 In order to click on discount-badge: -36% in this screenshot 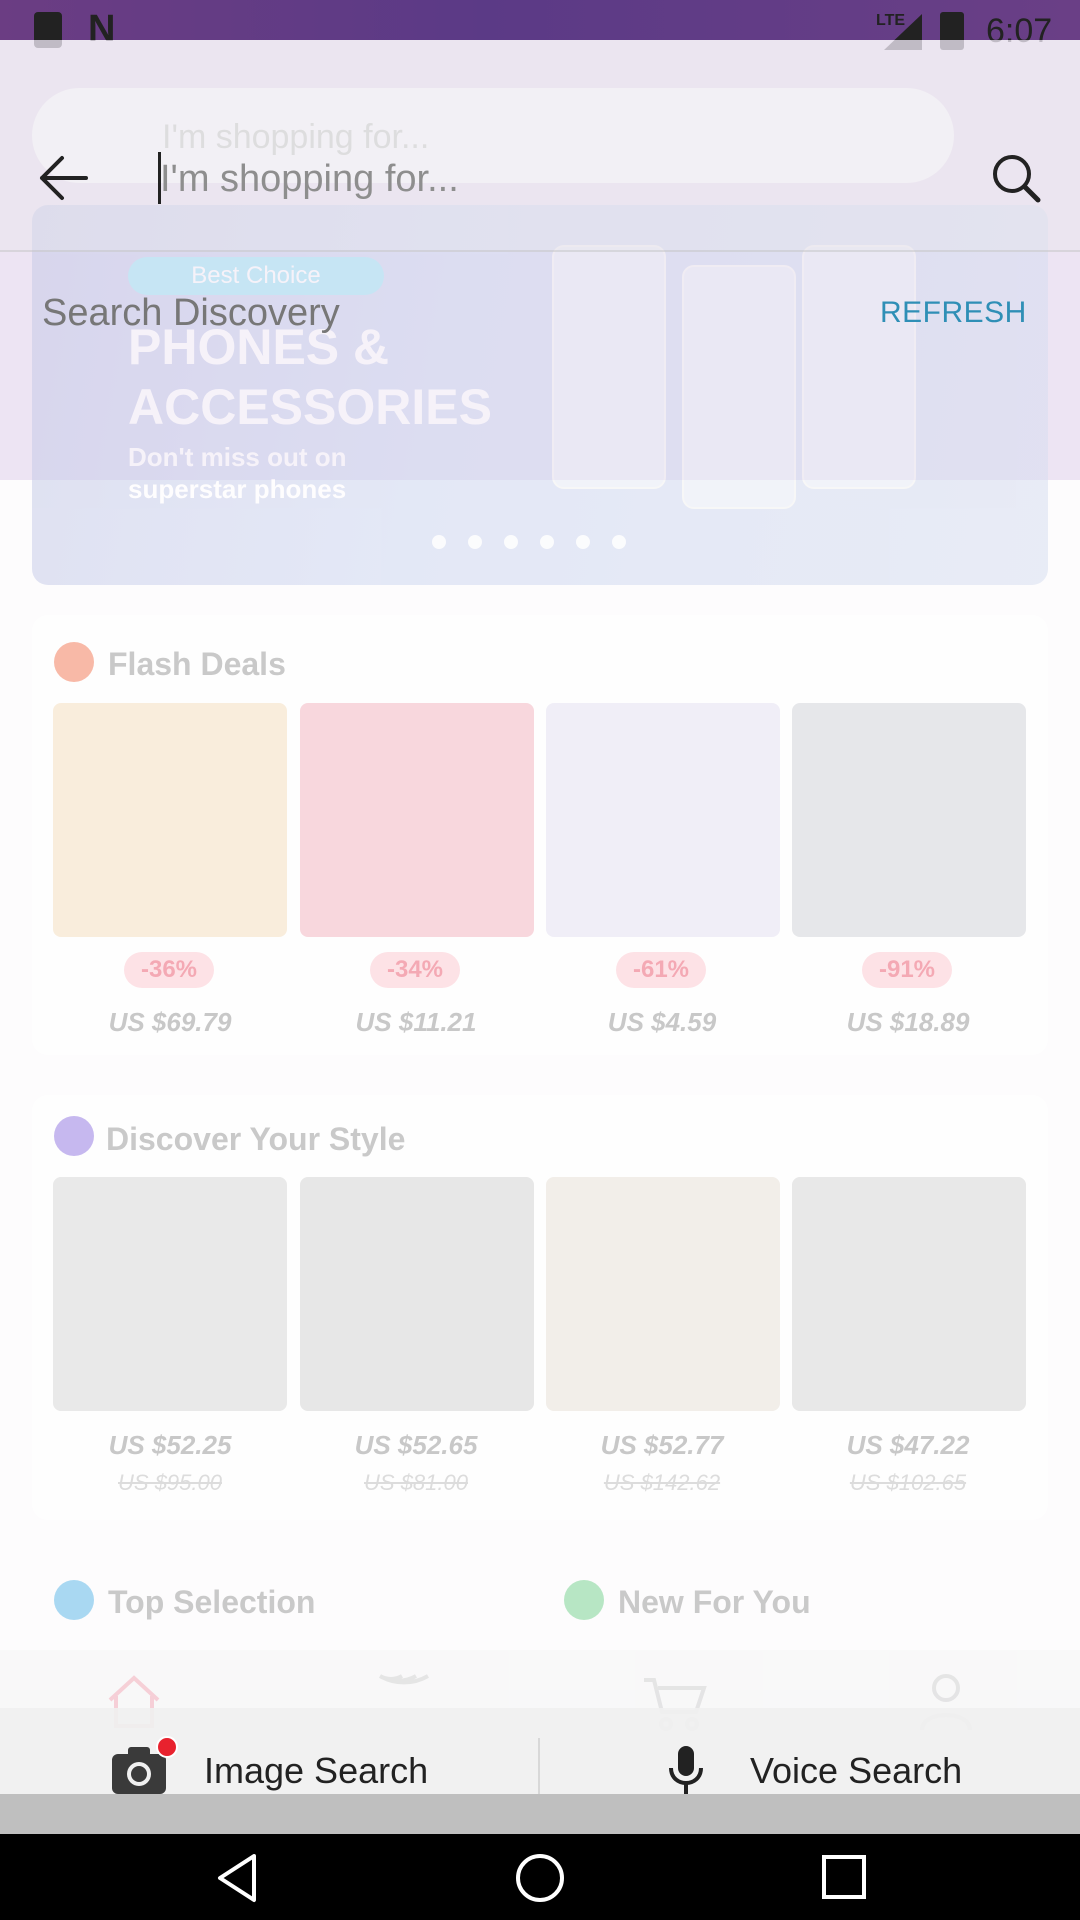, I will do `click(169, 970)`.